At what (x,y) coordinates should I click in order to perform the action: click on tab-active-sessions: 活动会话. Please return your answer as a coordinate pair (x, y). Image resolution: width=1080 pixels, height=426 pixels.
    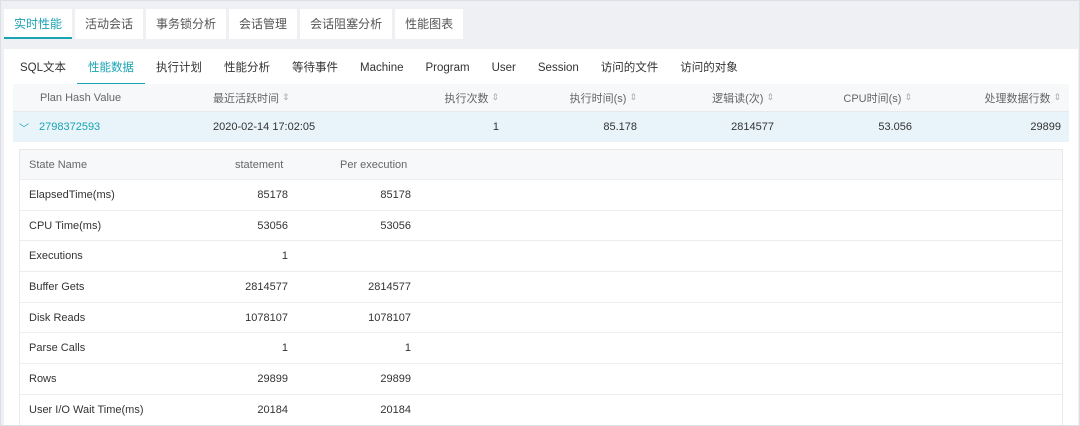
    Looking at the image, I should click on (109, 24).